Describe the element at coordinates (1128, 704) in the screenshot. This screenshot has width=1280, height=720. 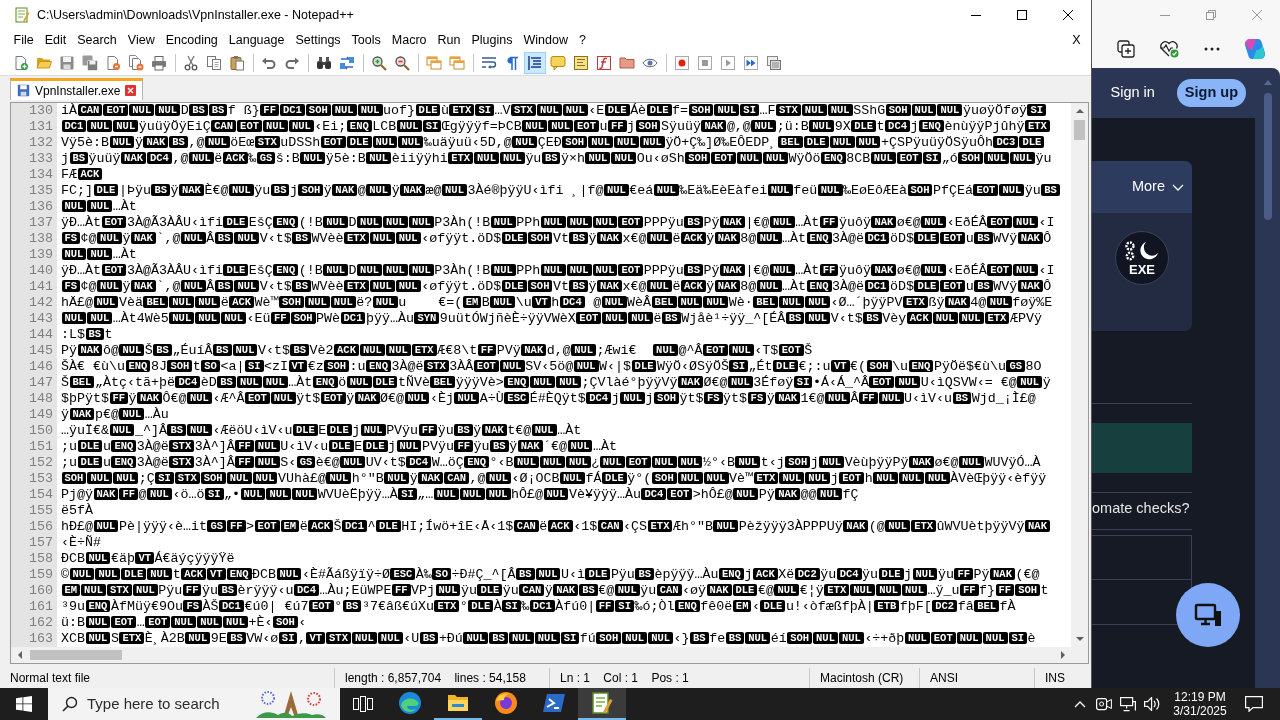
I see `computer-icon` at that location.